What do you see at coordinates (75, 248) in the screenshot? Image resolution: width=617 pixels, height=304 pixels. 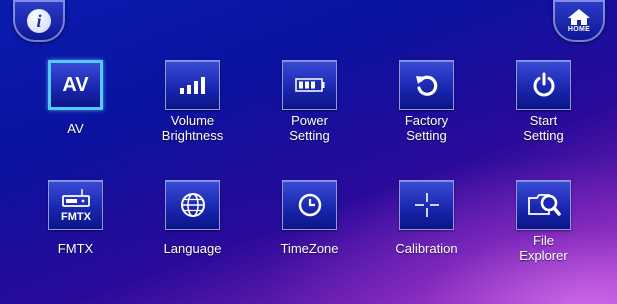 I see `tile-fmtx-label: FMTX` at bounding box center [75, 248].